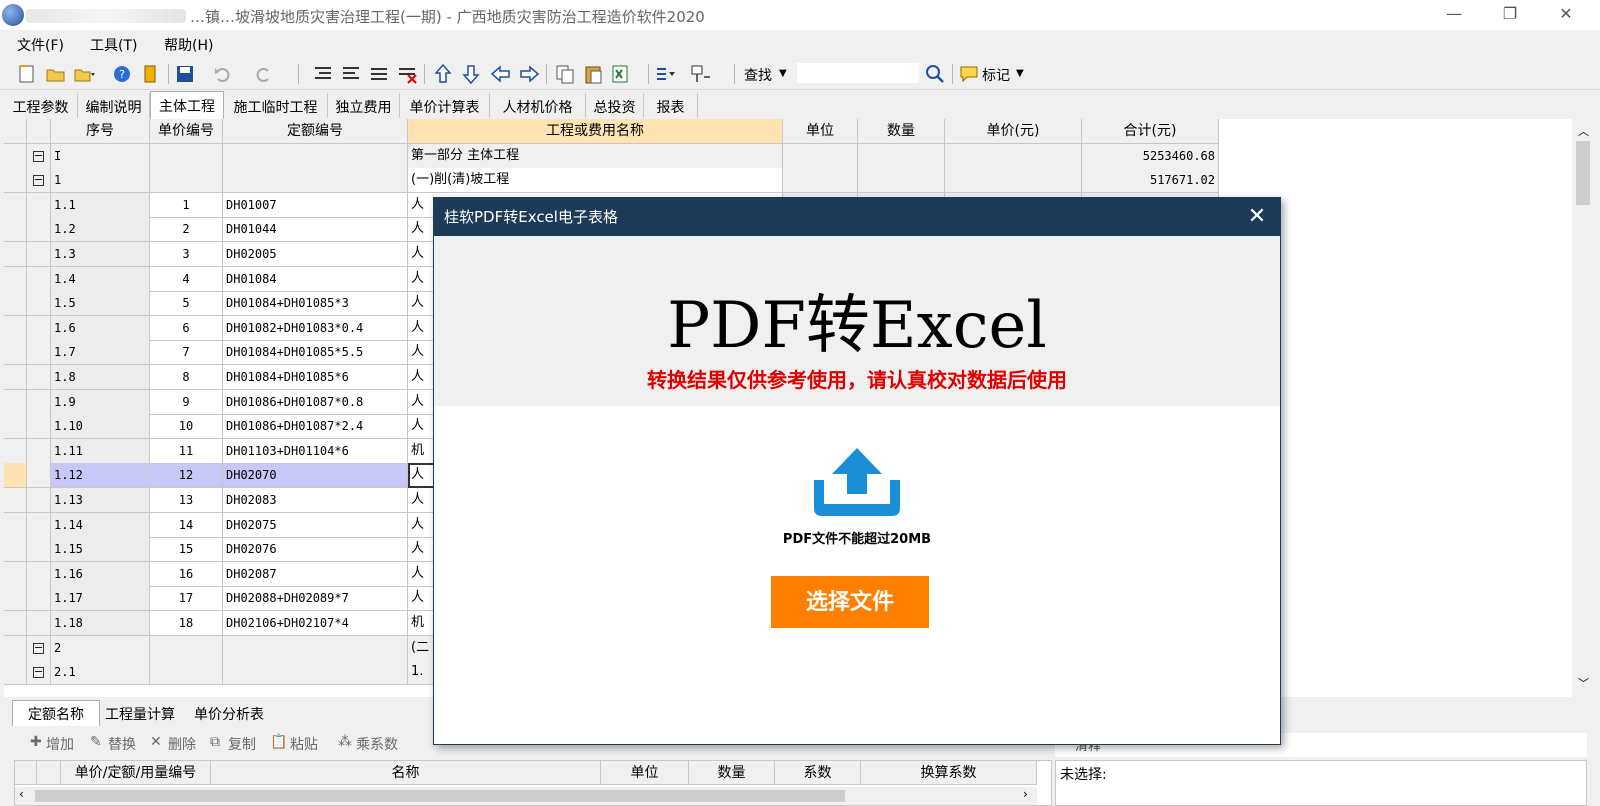 Image resolution: width=1600 pixels, height=806 pixels. What do you see at coordinates (379, 74) in the screenshot?
I see `insert-row-icon` at bounding box center [379, 74].